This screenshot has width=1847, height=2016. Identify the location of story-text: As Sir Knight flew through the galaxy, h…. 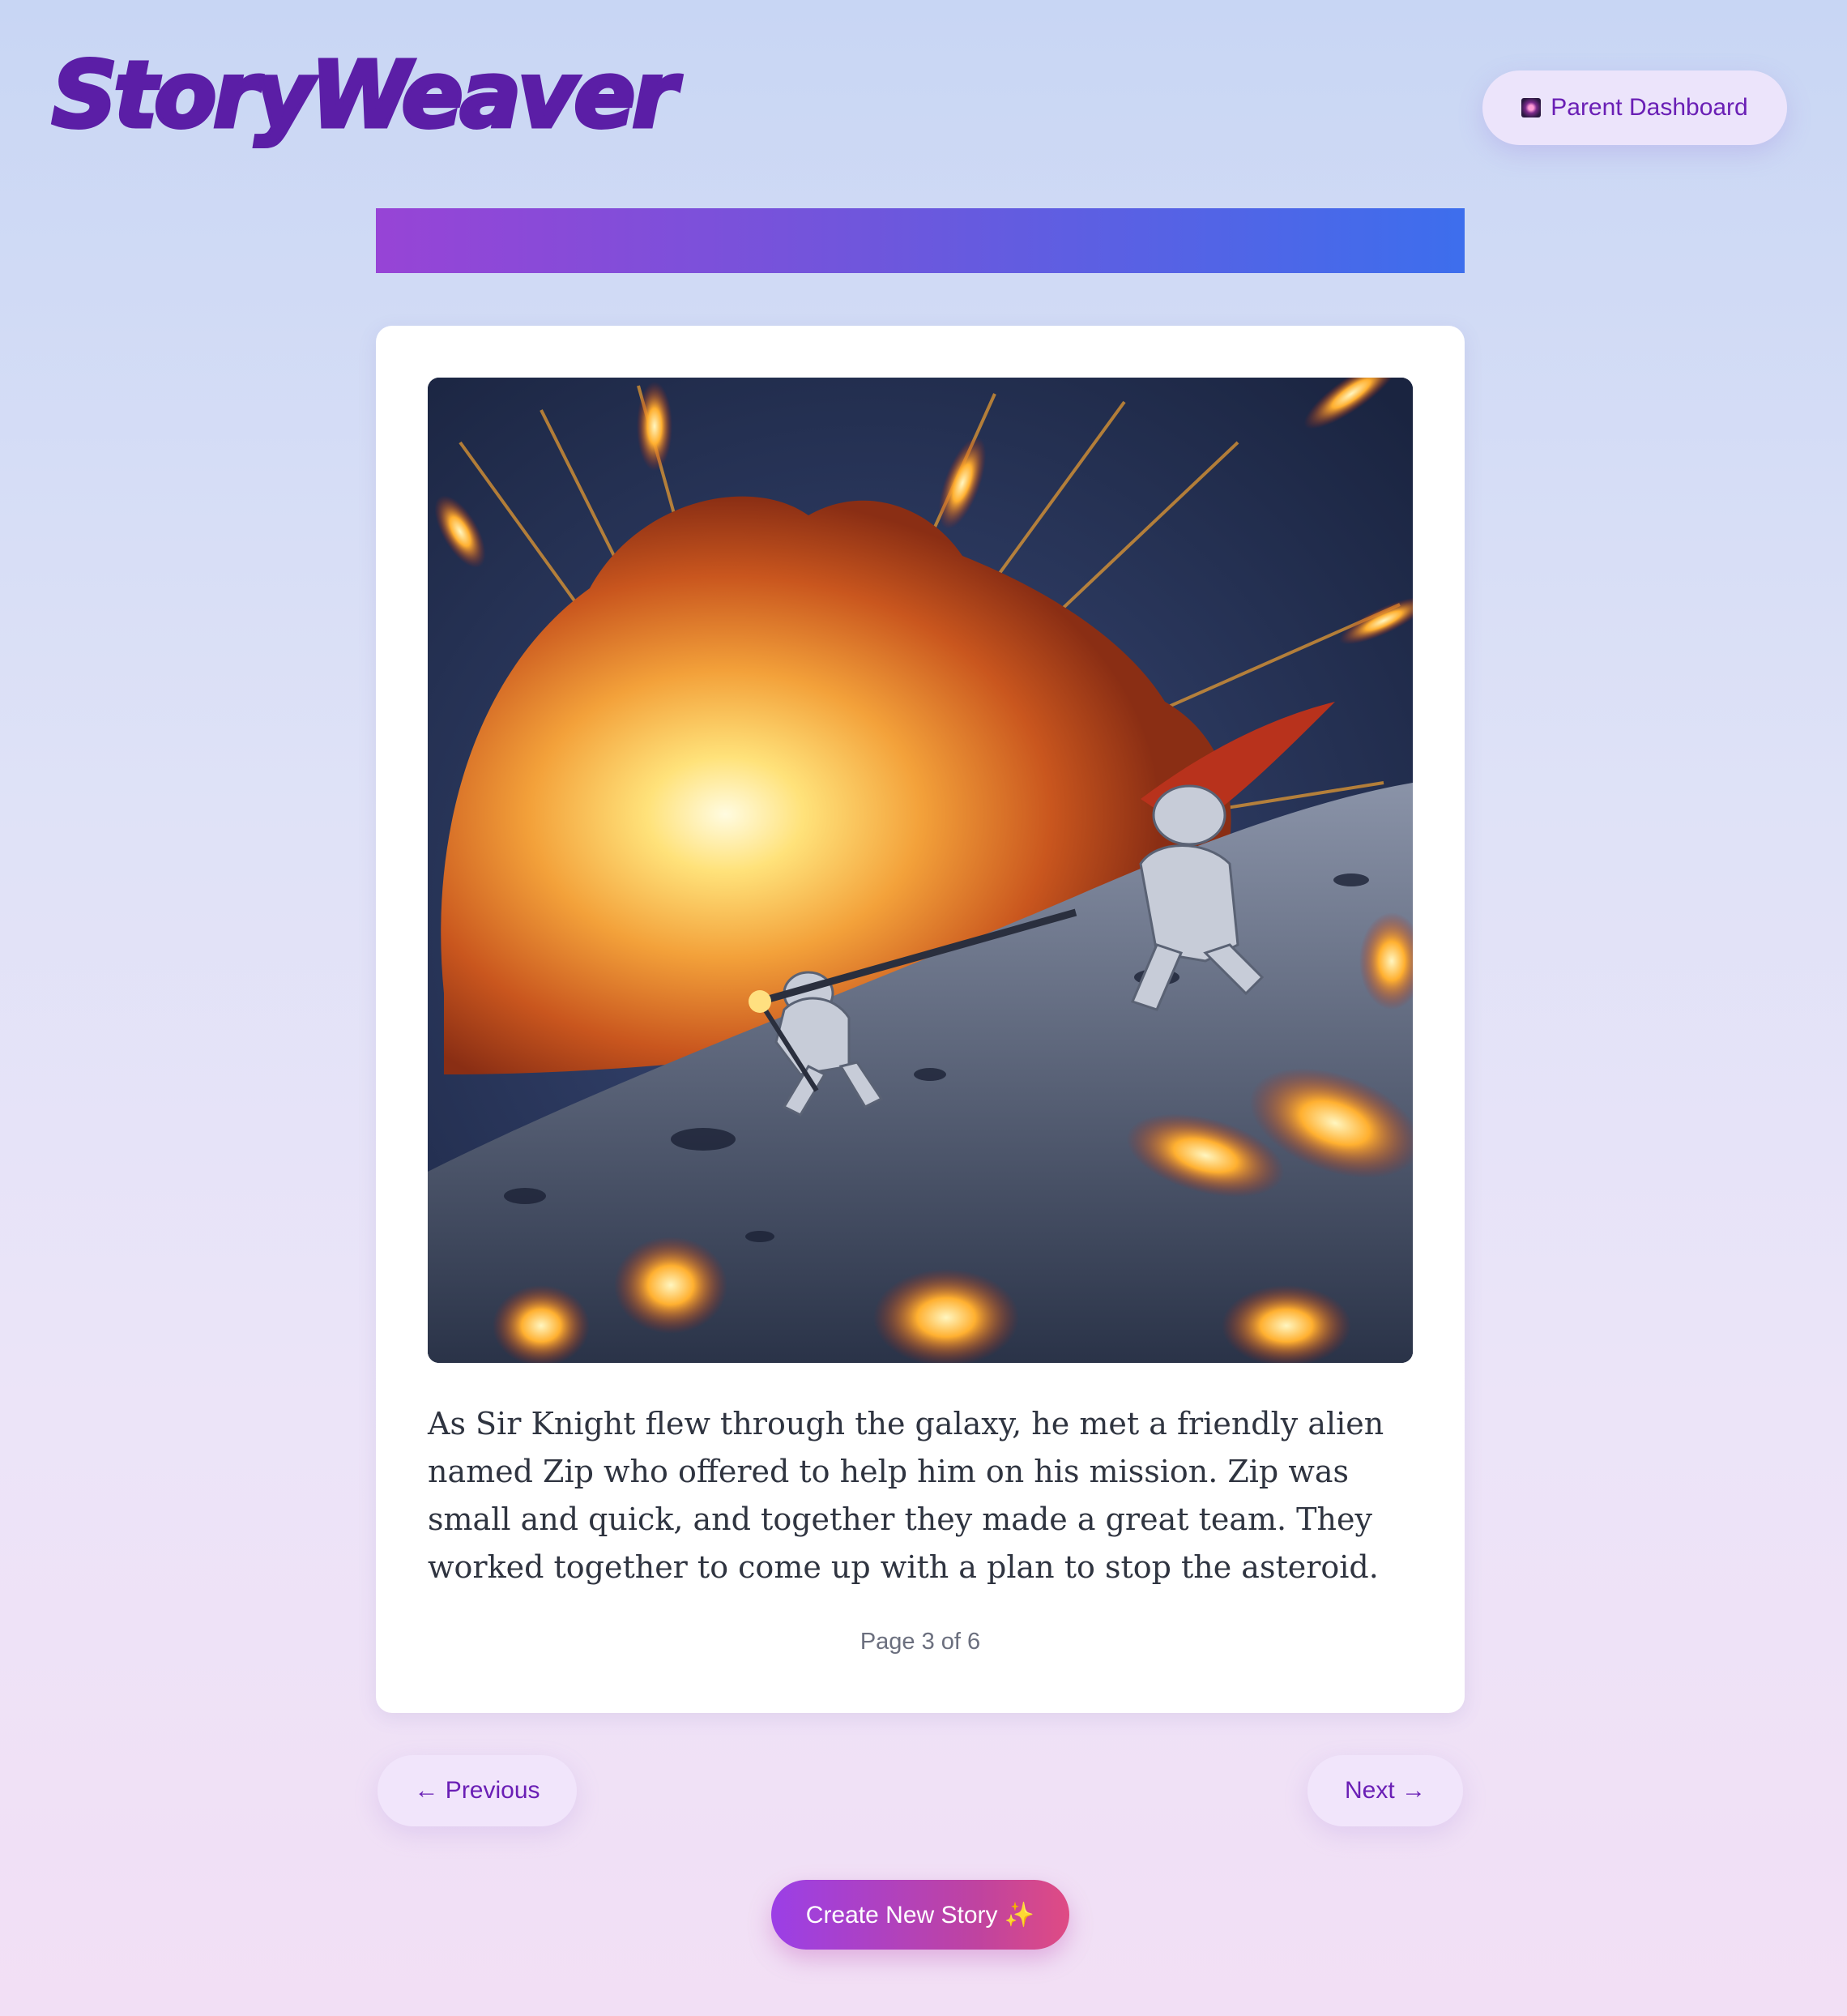
(906, 1495).